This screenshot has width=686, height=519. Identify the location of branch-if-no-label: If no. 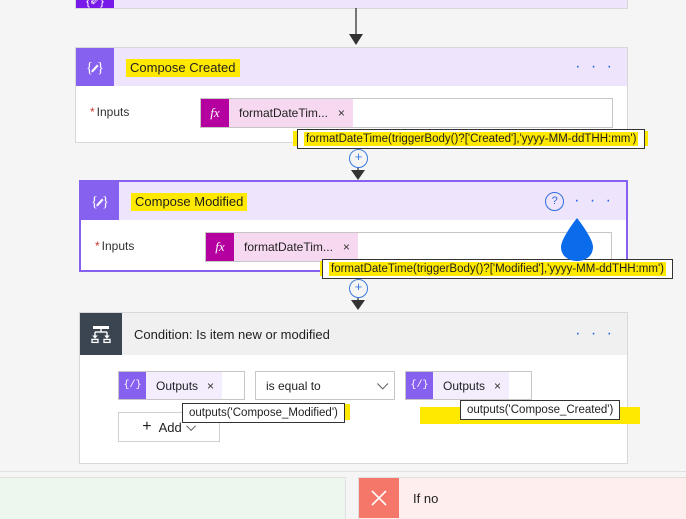
(426, 498).